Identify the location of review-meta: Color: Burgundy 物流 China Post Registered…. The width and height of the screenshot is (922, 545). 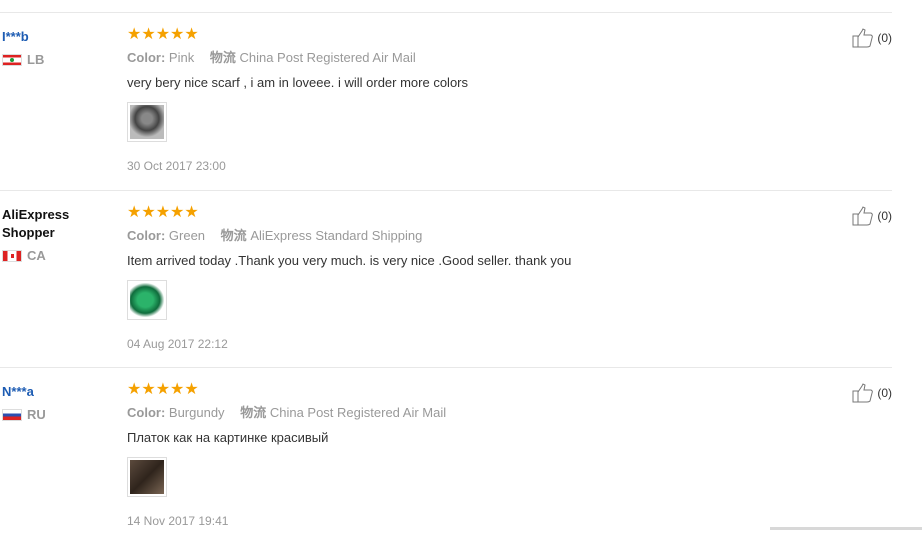
(477, 413).